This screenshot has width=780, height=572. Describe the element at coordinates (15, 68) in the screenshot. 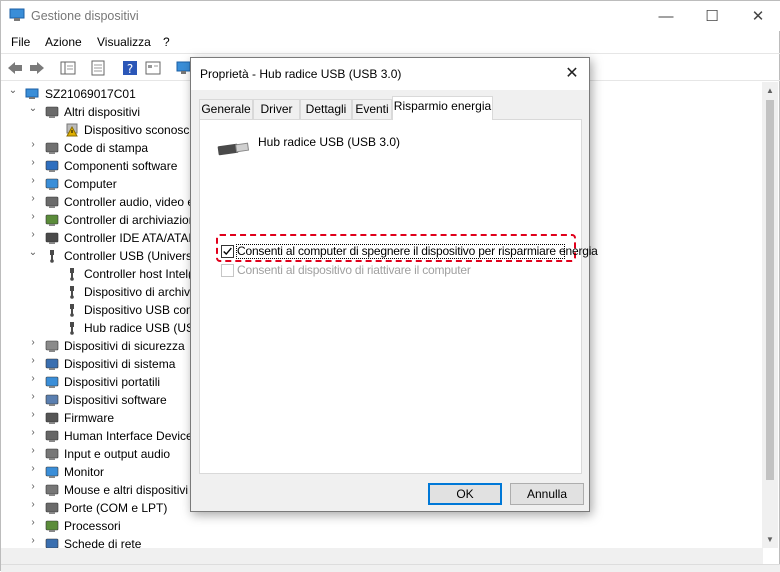

I see `back-arrow-icon` at that location.